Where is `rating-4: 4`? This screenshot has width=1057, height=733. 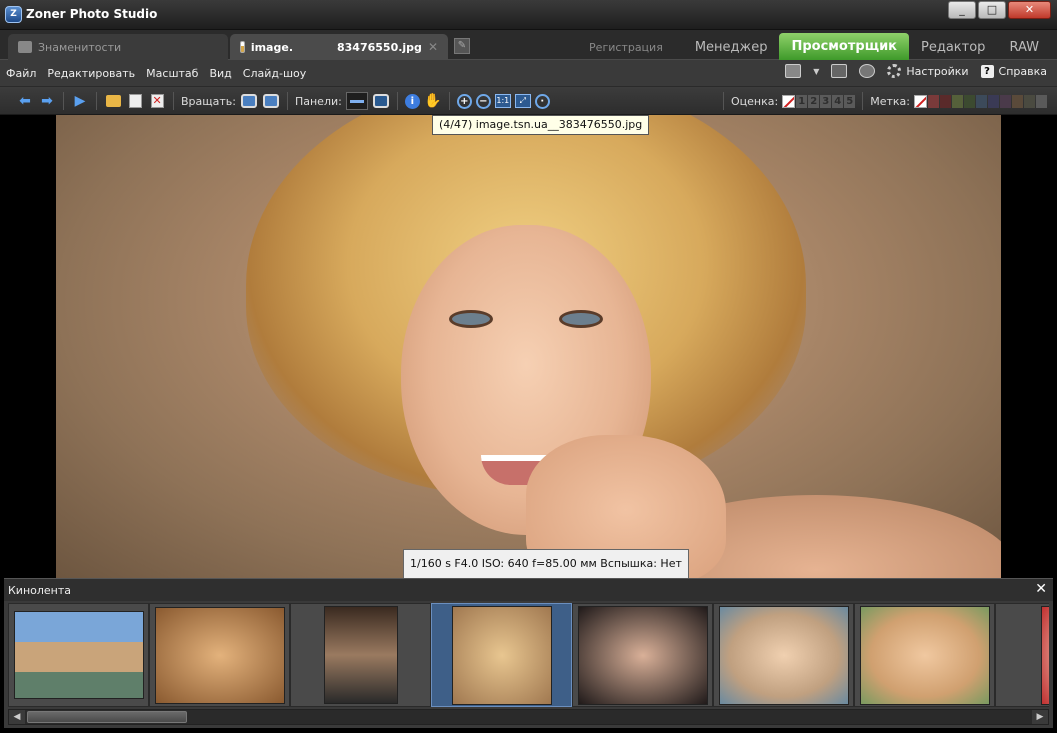
rating-4: 4 is located at coordinates (838, 101).